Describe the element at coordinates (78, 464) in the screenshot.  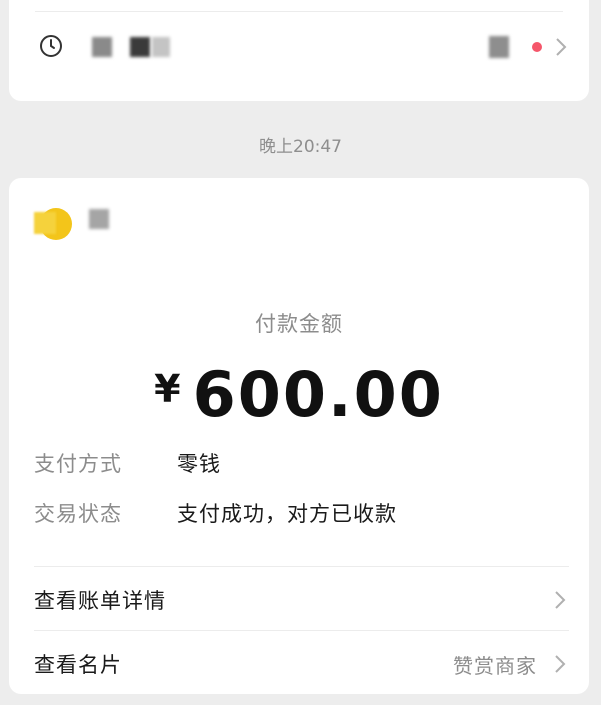
I see `payment-method-key: 支付方式` at that location.